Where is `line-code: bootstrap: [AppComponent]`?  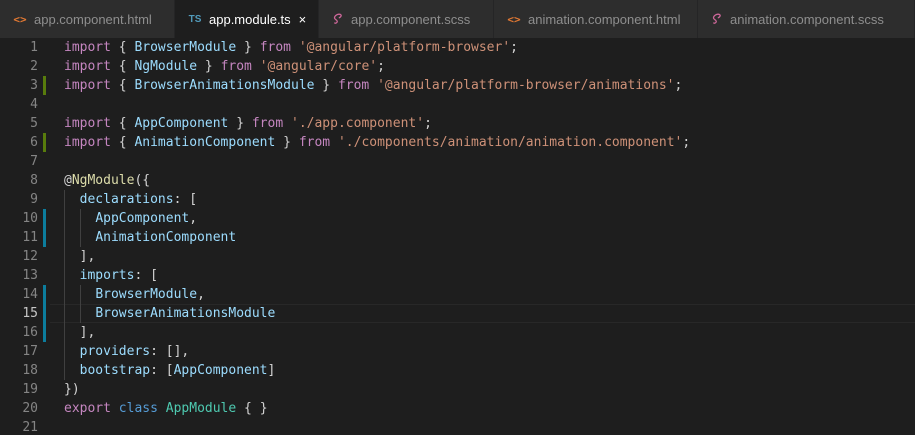 line-code: bootstrap: [AppComponent] is located at coordinates (170, 370).